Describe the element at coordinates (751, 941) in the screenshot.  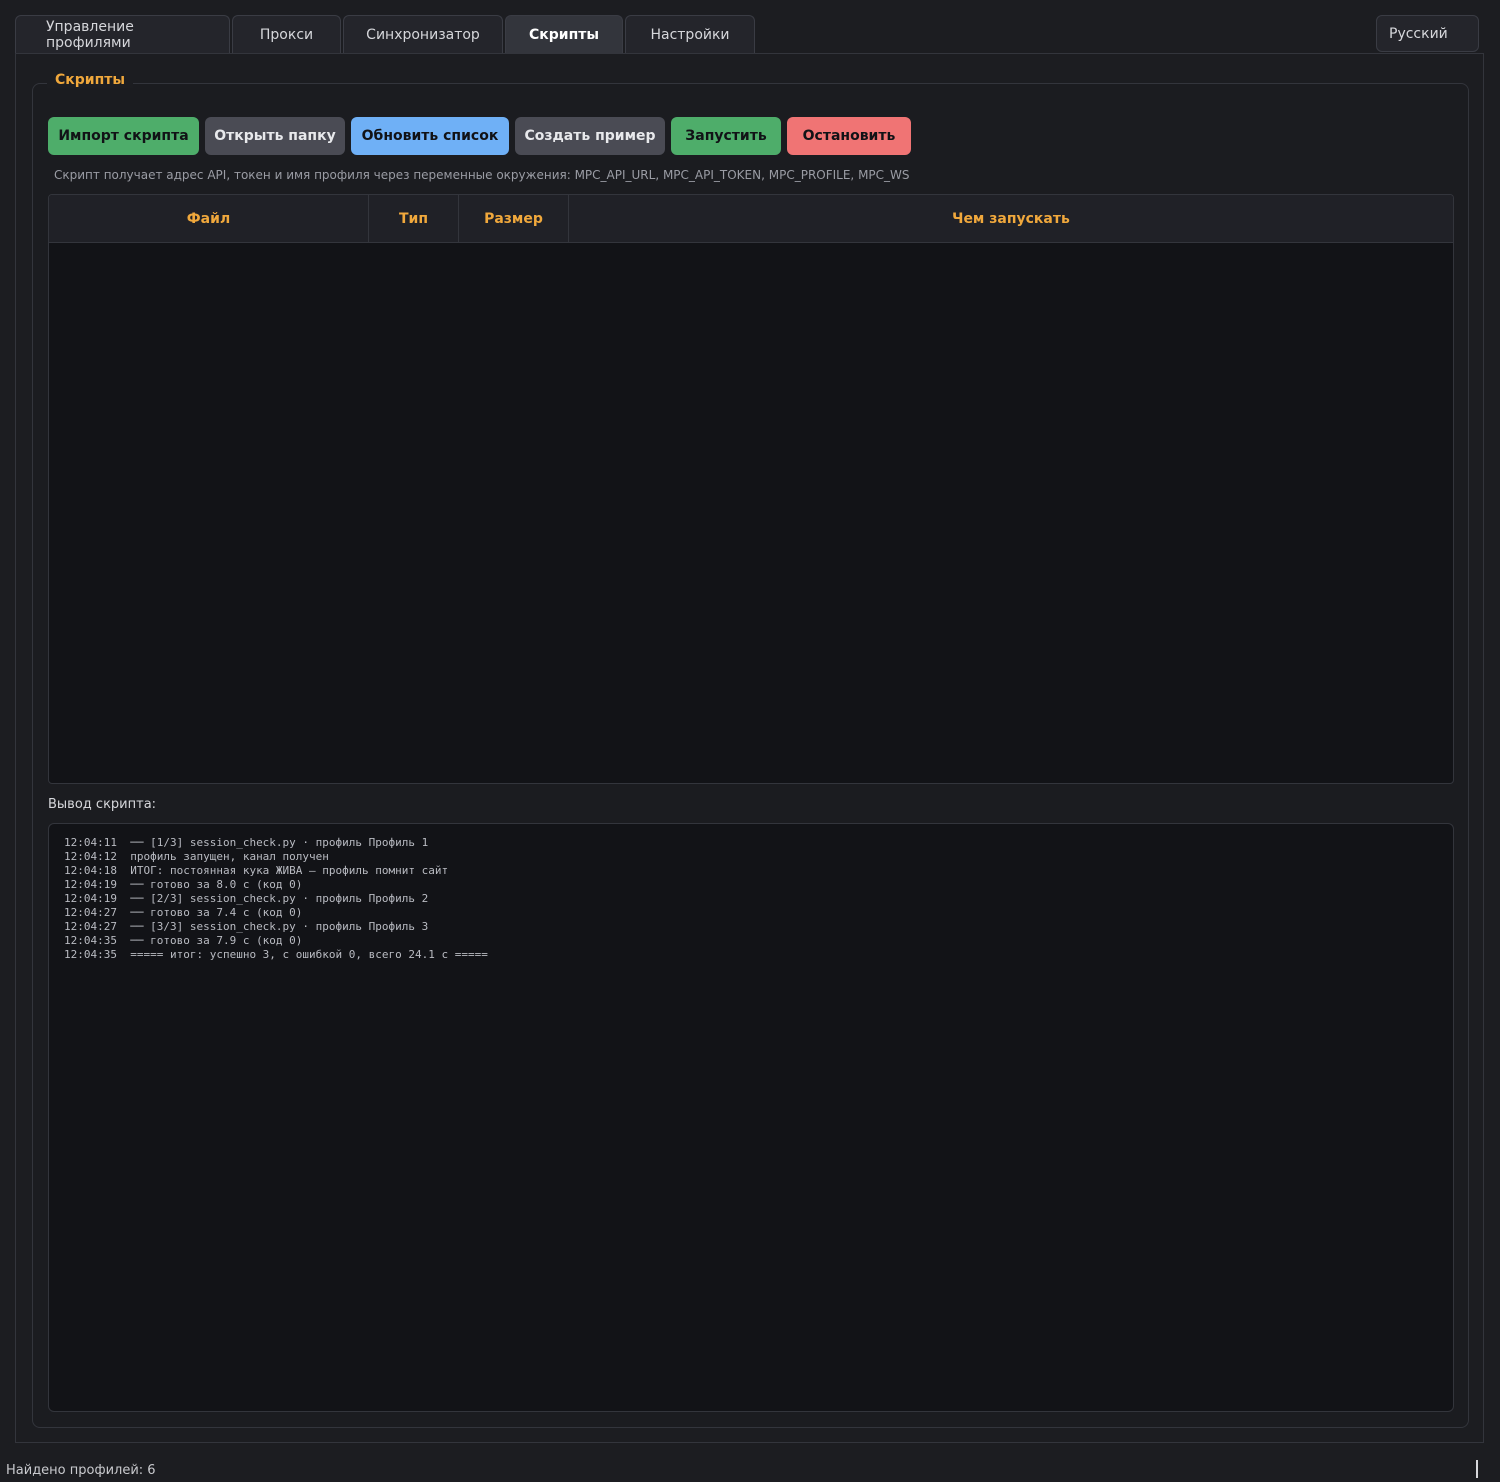
I see `log-line: 12:04:35 ── готово за 7.9 с (код 0)` at that location.